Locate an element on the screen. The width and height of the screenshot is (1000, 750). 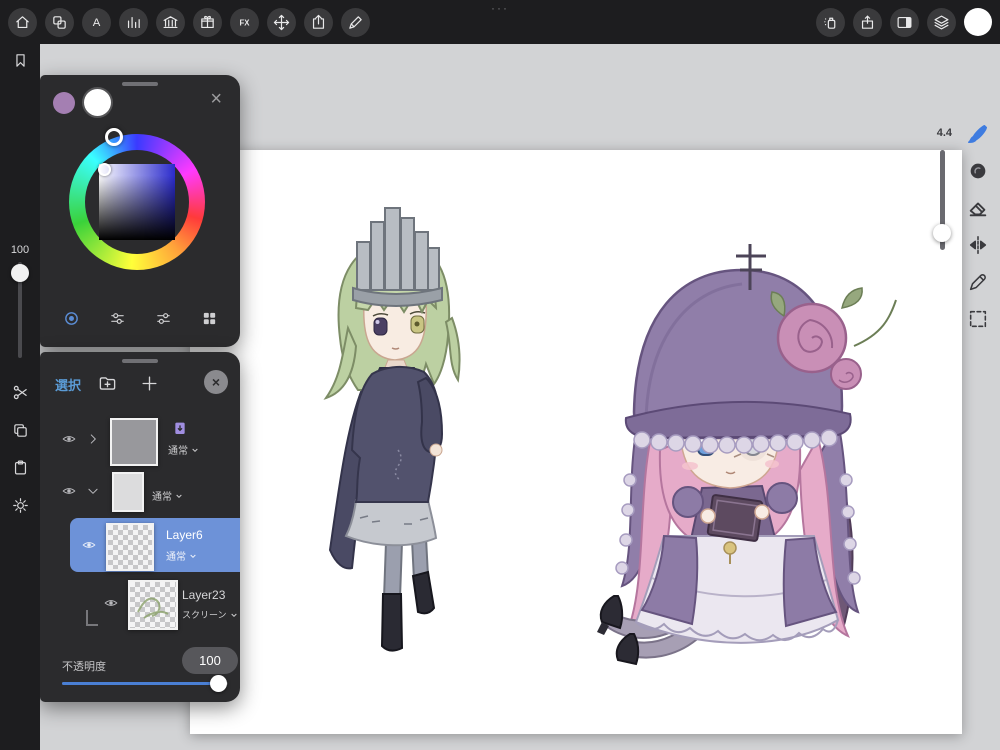
opacity-slider-knob is located at coordinates (218, 683).